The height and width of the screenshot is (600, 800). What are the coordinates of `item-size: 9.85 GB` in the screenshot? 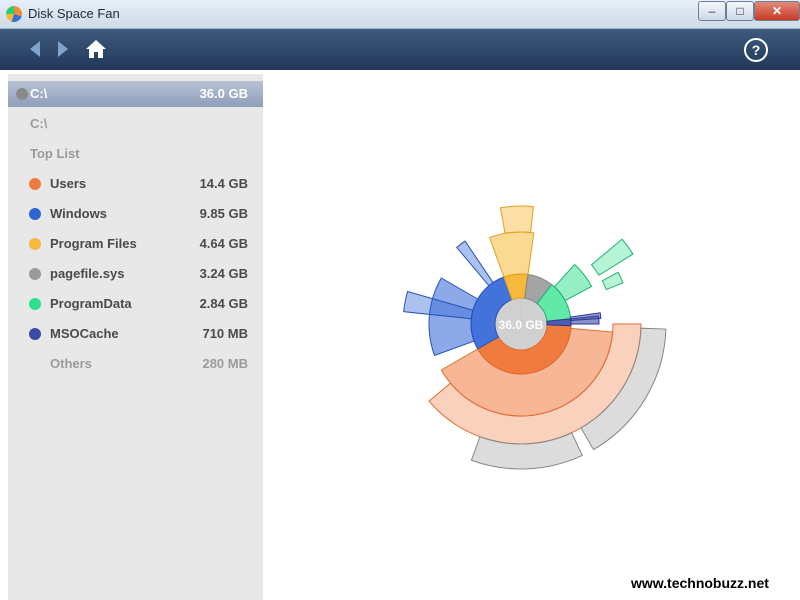 It's located at (223, 213).